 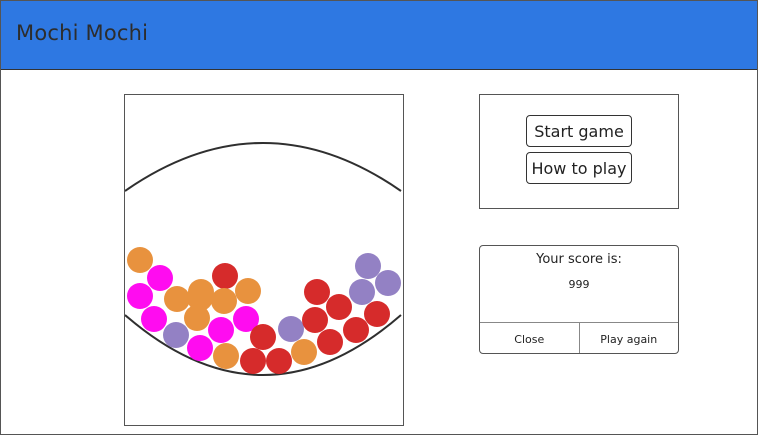 I want to click on score-value: 999, so click(x=579, y=284).